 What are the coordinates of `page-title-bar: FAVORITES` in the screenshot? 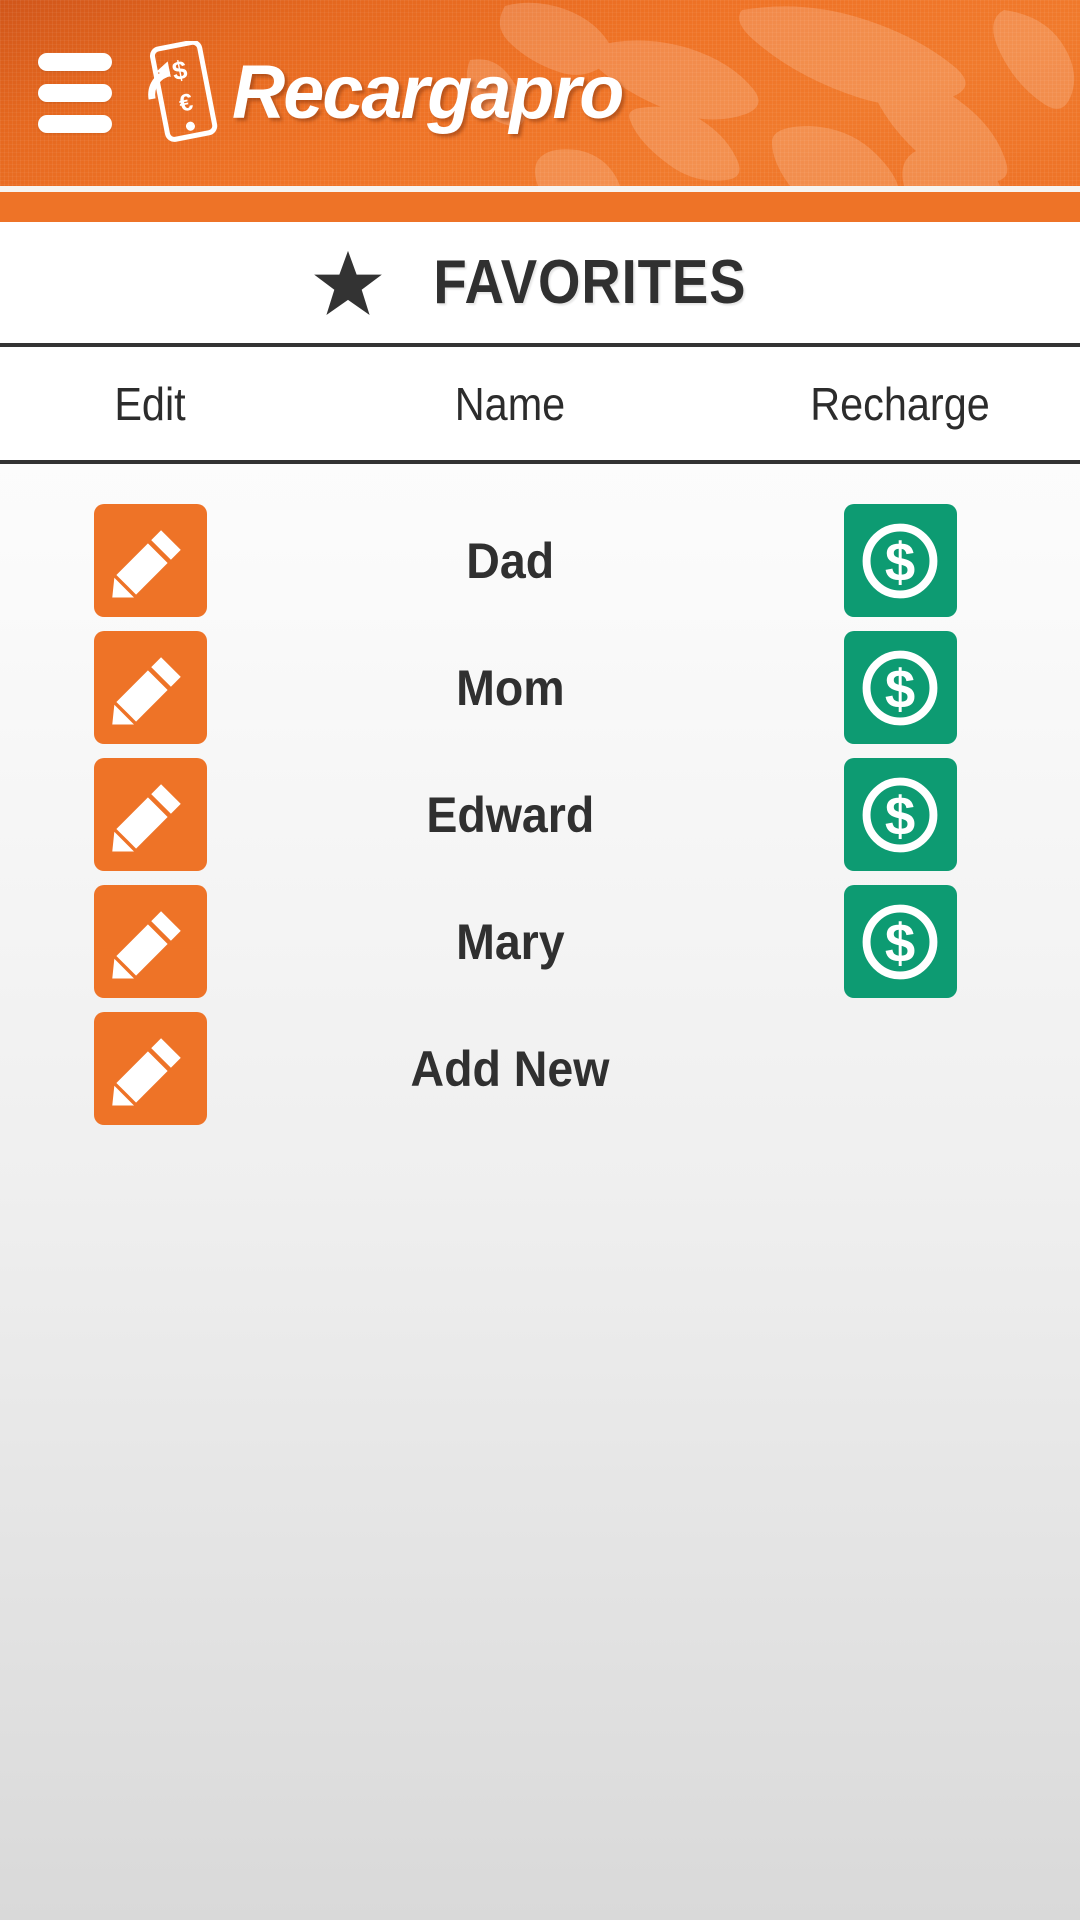 It's located at (540, 284).